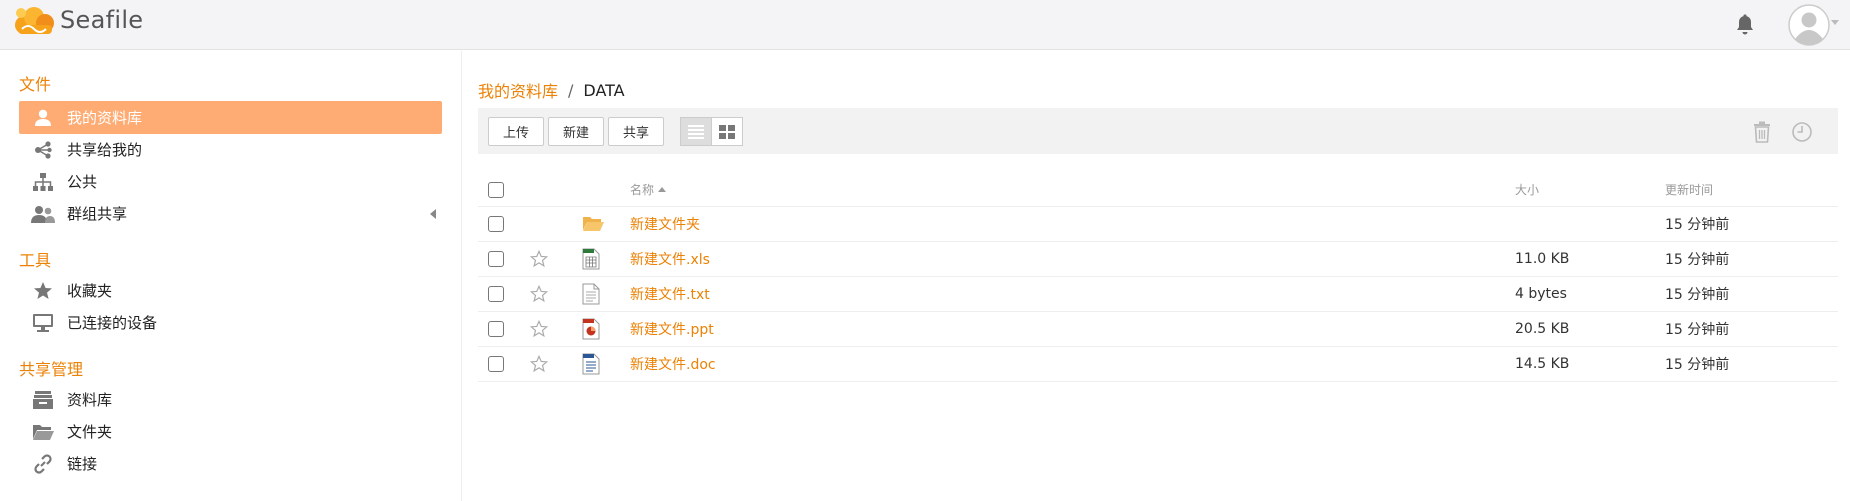 This screenshot has height=501, width=1850. I want to click on column-name-header: 名称, so click(648, 189).